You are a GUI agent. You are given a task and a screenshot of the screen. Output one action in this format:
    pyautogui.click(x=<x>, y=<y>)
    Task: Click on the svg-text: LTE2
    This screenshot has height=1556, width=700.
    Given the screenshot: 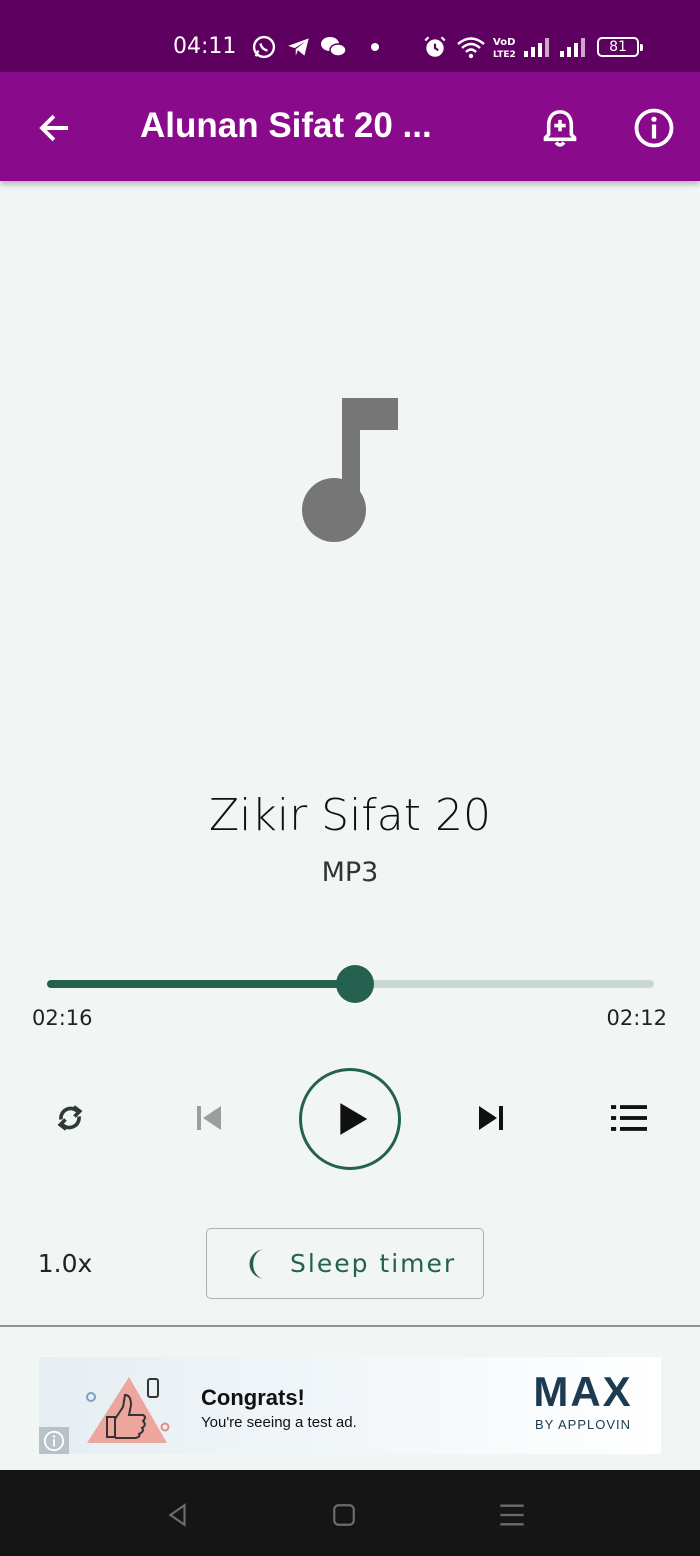 What is the action you would take?
    pyautogui.click(x=504, y=55)
    